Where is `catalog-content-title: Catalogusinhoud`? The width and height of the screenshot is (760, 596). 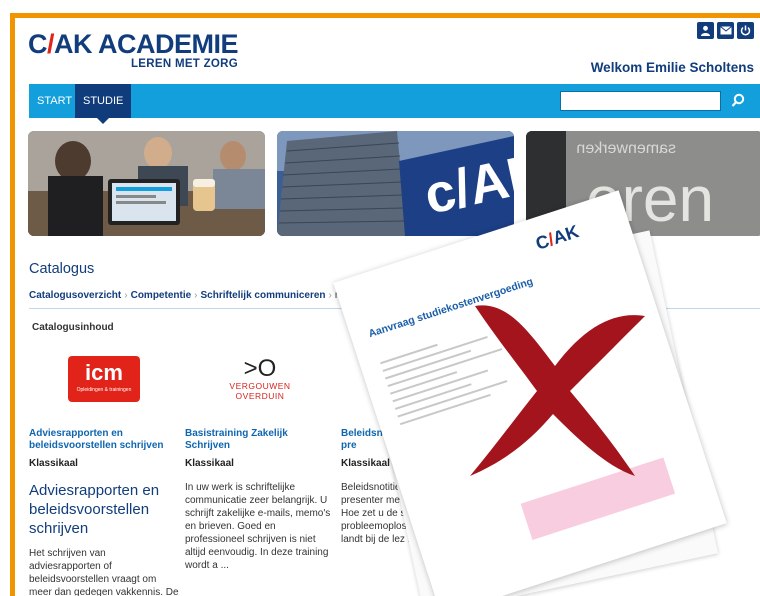 catalog-content-title: Catalogusinhoud is located at coordinates (73, 327).